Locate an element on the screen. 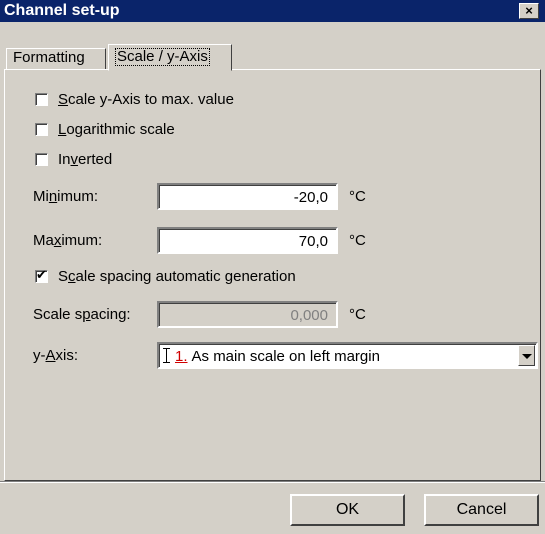 The width and height of the screenshot is (545, 534). axis-number: 1. is located at coordinates (181, 356).